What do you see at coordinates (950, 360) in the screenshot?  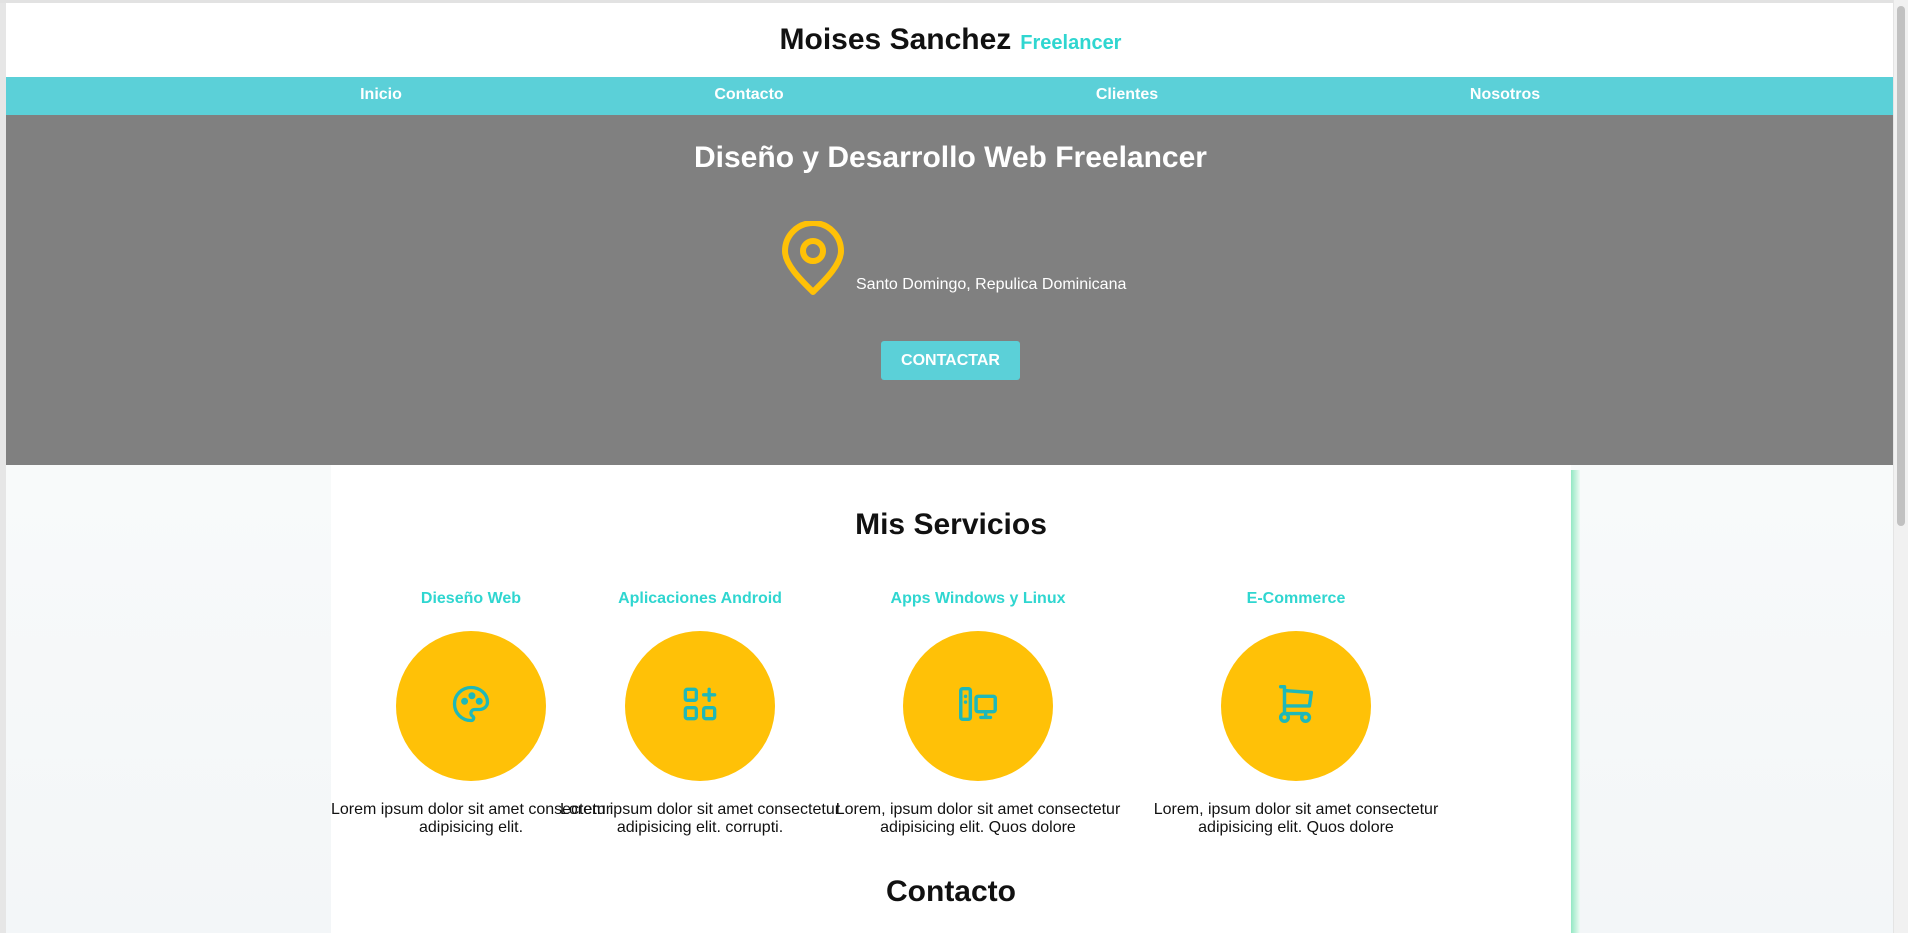 I see `contactar-button: CONTACTAR` at bounding box center [950, 360].